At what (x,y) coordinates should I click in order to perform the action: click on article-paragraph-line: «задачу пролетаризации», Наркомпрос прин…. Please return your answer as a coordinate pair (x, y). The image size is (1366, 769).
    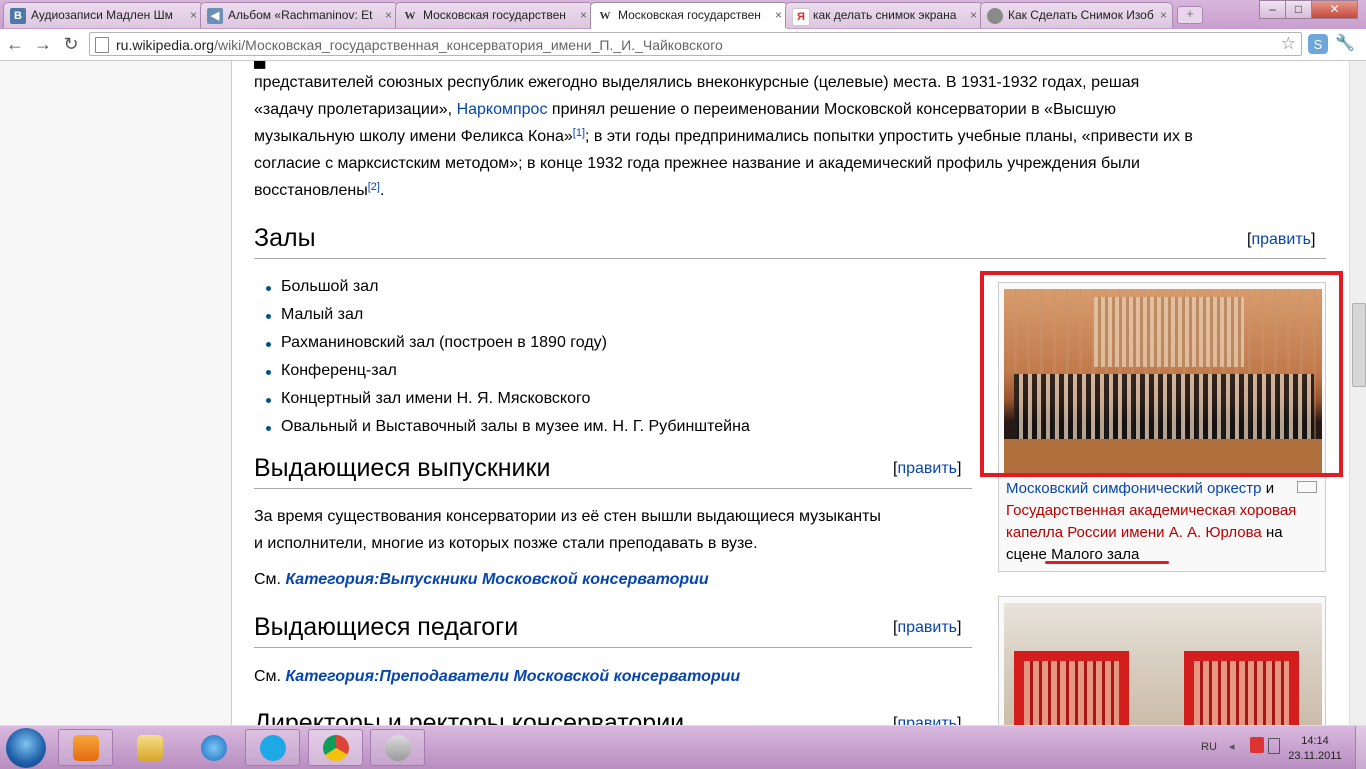
    Looking at the image, I should click on (685, 109).